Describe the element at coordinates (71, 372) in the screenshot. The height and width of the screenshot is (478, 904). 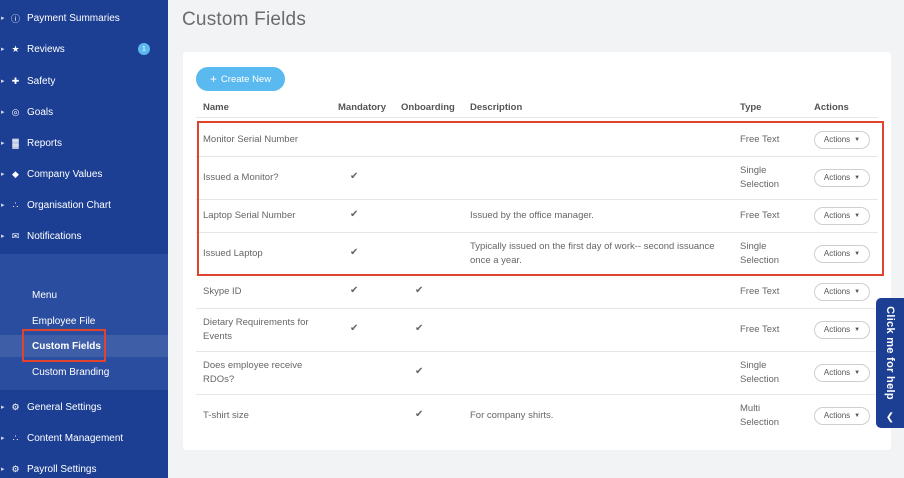
I see `submenu-item-label: Custom Branding` at that location.